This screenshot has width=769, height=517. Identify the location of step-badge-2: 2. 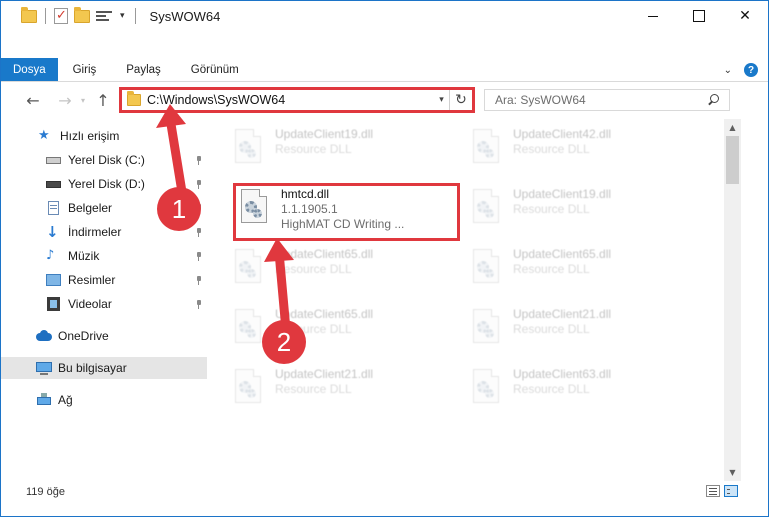
(284, 342).